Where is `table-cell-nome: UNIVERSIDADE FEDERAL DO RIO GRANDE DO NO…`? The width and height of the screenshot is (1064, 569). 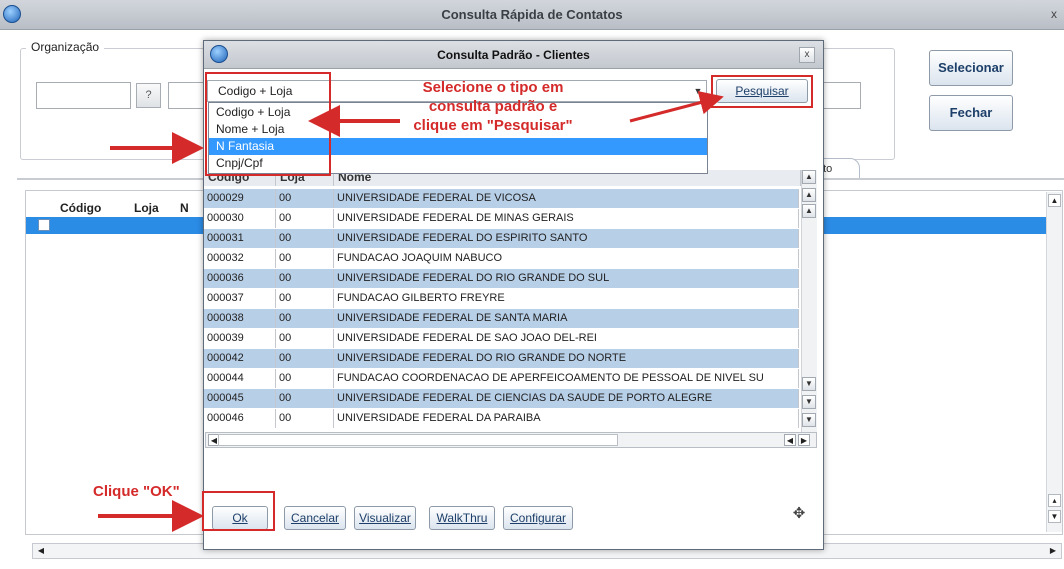
table-cell-nome: UNIVERSIDADE FEDERAL DO RIO GRANDE DO NO… is located at coordinates (566, 358).